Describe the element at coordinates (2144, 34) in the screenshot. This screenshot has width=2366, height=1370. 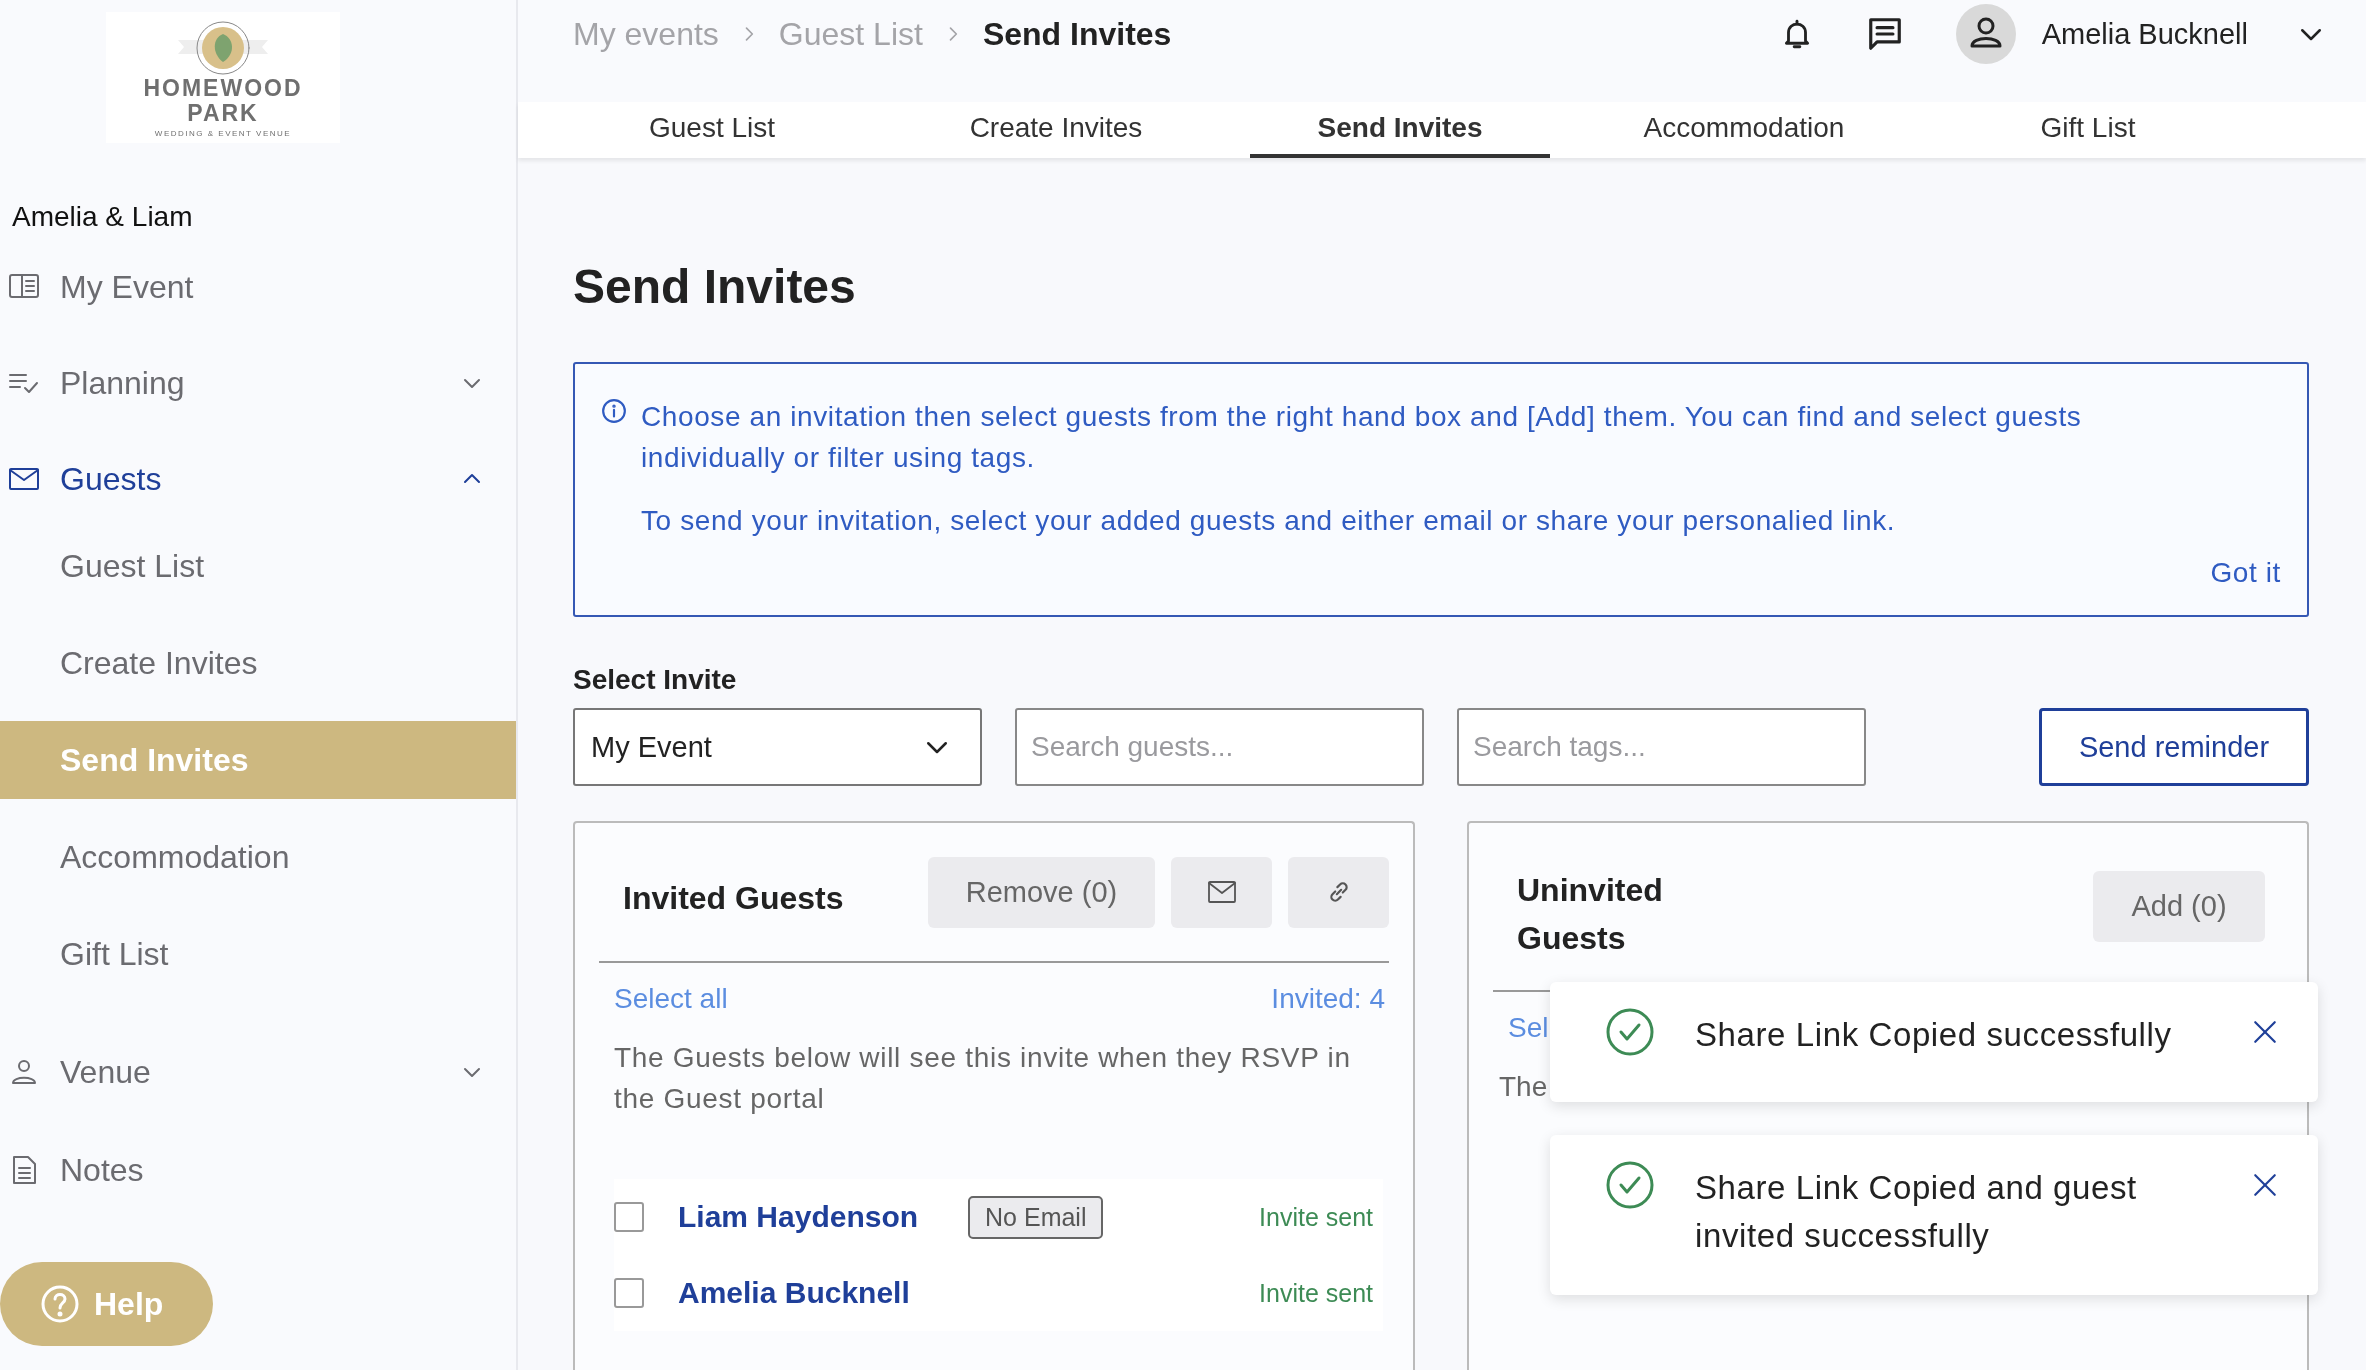
I see `user-name: Amelia Bucknell` at that location.